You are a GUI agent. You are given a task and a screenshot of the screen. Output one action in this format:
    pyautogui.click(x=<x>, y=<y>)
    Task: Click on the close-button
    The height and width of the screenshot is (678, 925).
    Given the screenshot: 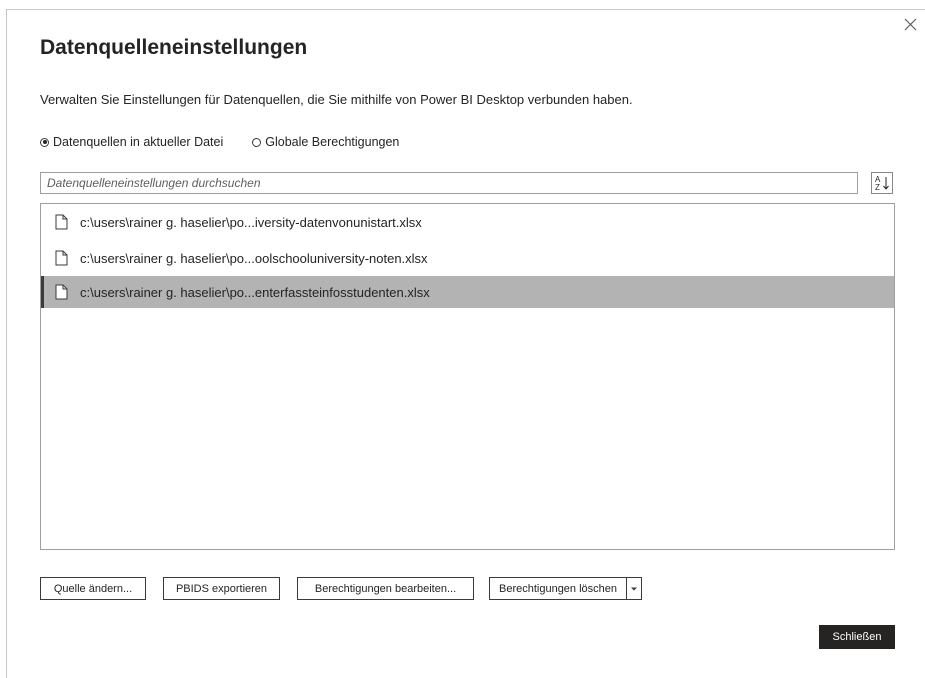 What is the action you would take?
    pyautogui.click(x=911, y=25)
    